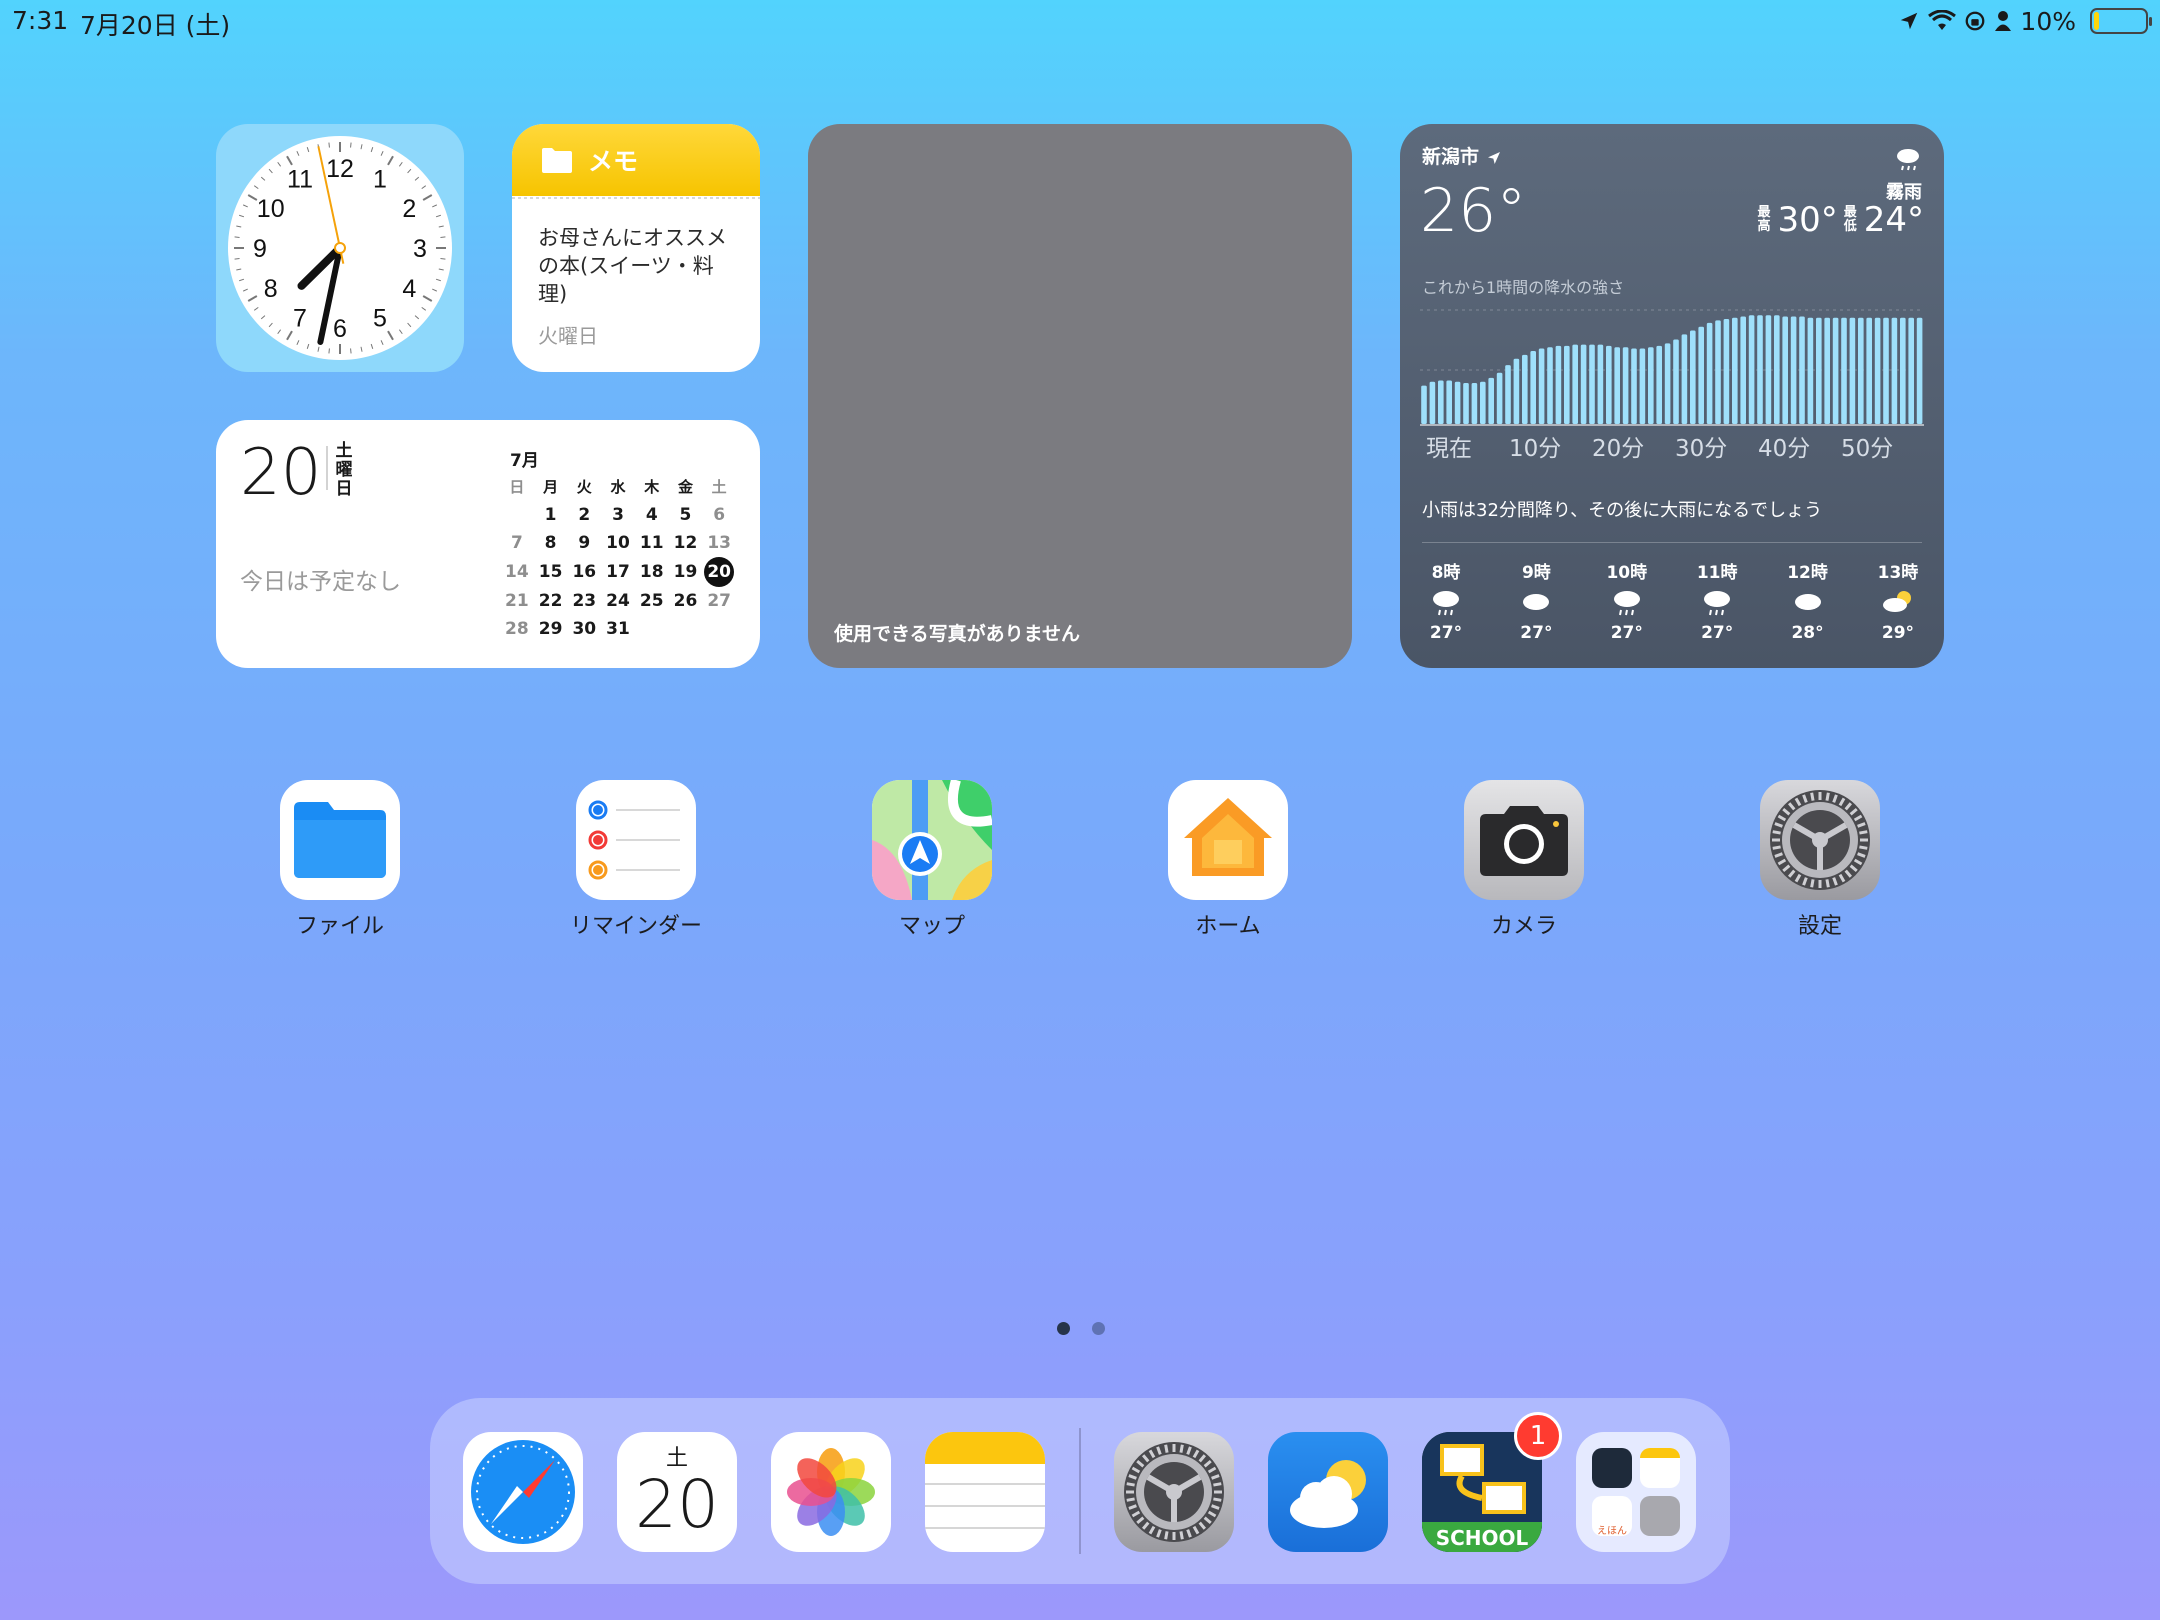  I want to click on clock-number: 8, so click(271, 289).